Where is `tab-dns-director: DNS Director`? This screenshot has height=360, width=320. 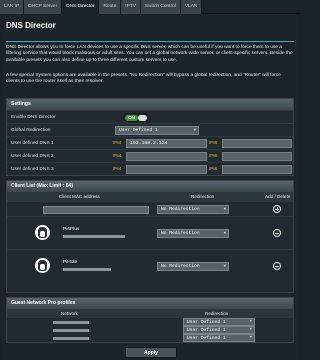
tab-dns-director: DNS Director is located at coordinates (81, 7).